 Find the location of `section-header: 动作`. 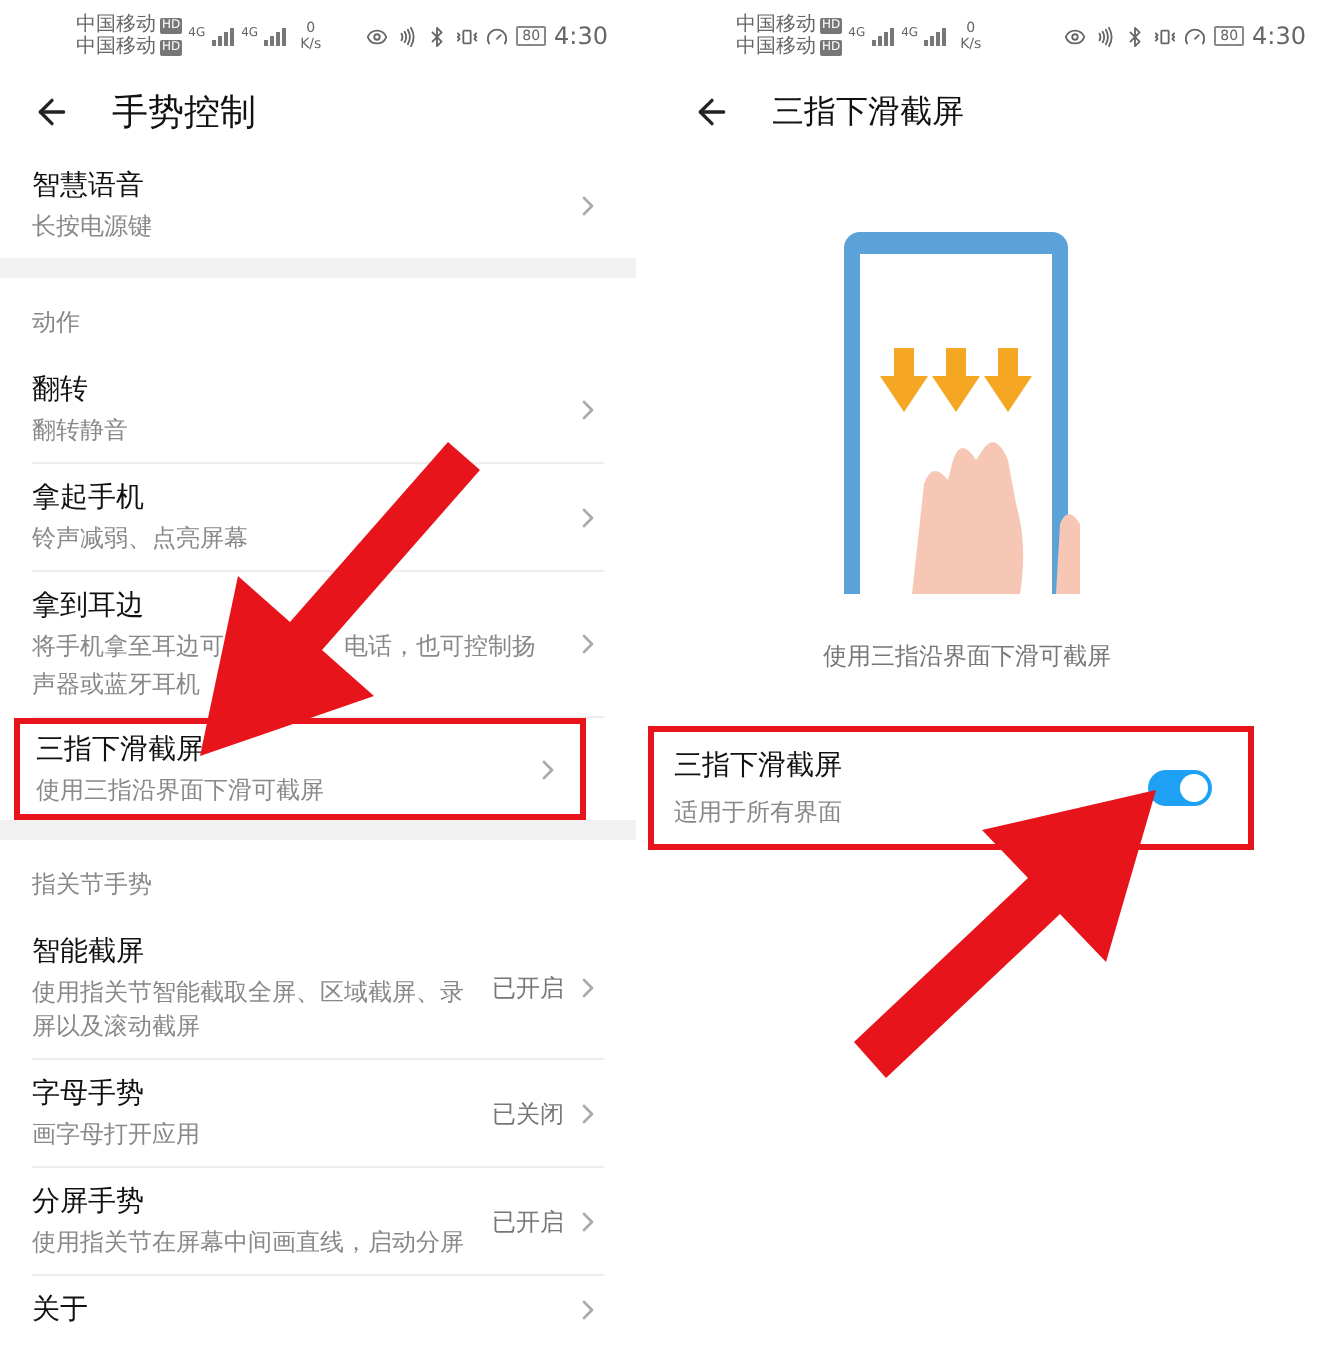

section-header: 动作 is located at coordinates (56, 322).